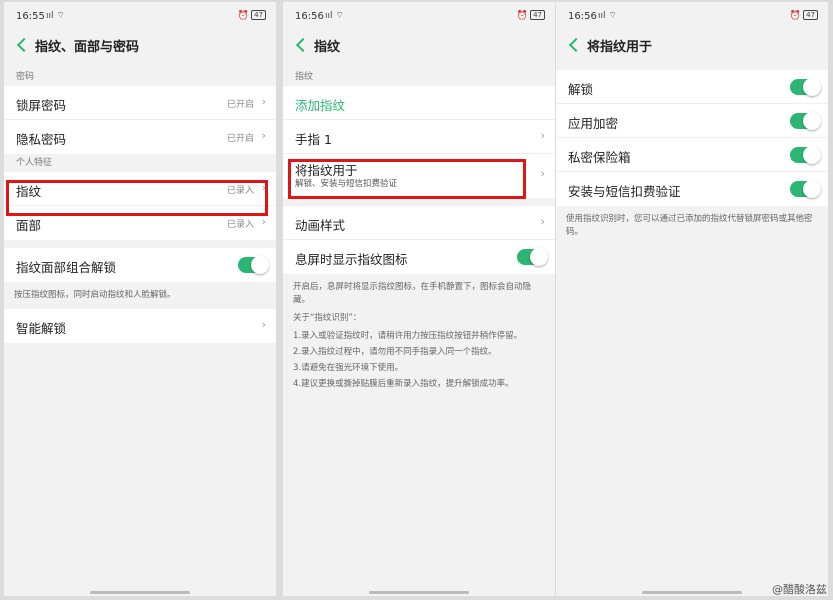 The image size is (833, 600). Describe the element at coordinates (692, 226) in the screenshot. I see `use-for-note: 使用指纹识别时，您可以通过已添加的指纹代替锁屏密码或其他密码。` at that location.